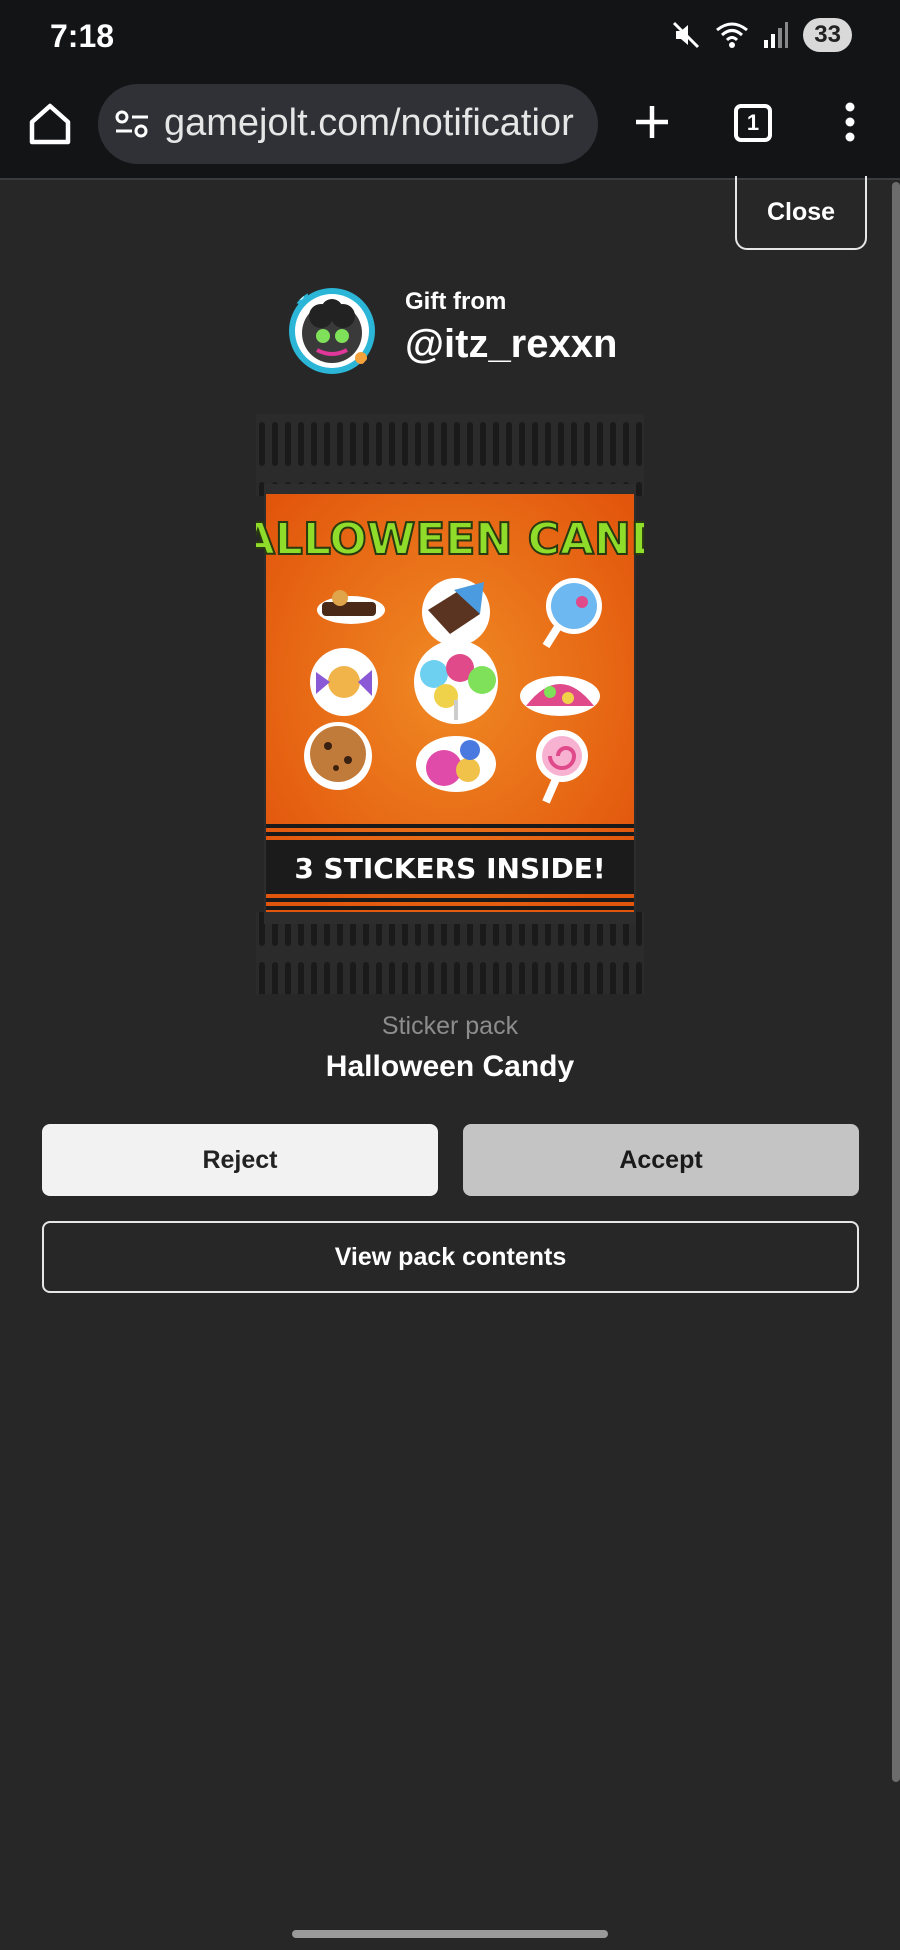 The width and height of the screenshot is (900, 1950). What do you see at coordinates (850, 122) in the screenshot?
I see `more-options-icon` at bounding box center [850, 122].